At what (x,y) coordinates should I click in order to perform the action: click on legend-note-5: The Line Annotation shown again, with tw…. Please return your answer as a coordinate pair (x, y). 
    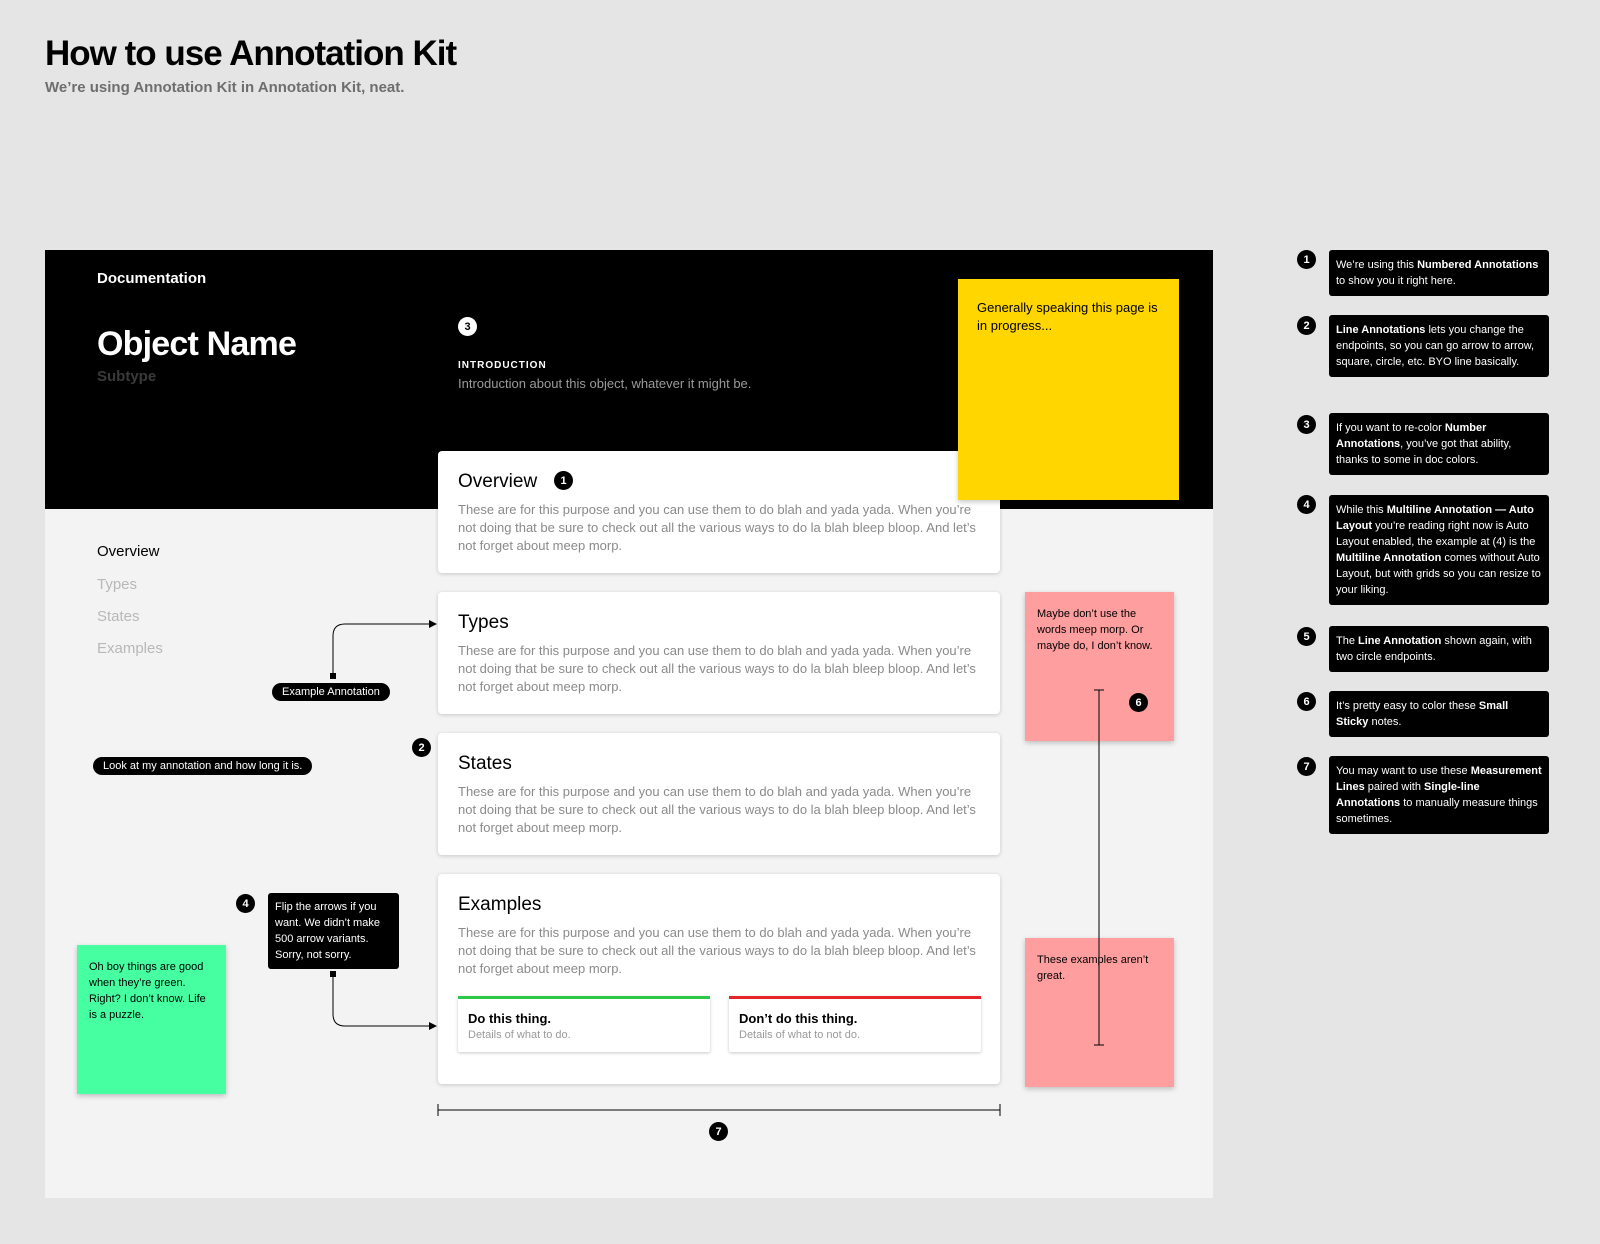
    Looking at the image, I should click on (1439, 649).